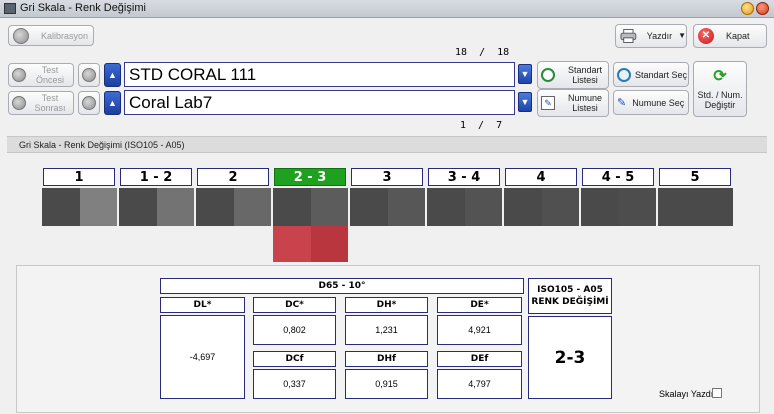 The height and width of the screenshot is (414, 774). I want to click on sample-list-icon: ✎, so click(548, 103).